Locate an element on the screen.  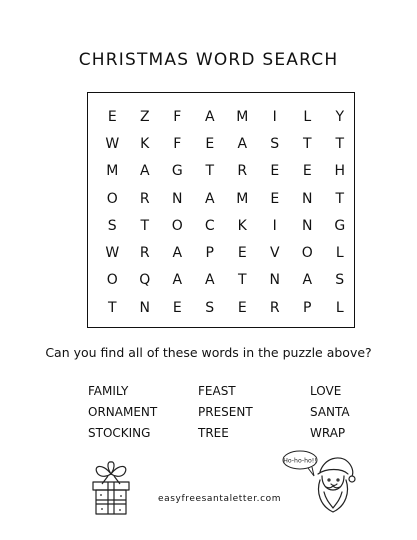
grid-letter: H is located at coordinates (340, 171).